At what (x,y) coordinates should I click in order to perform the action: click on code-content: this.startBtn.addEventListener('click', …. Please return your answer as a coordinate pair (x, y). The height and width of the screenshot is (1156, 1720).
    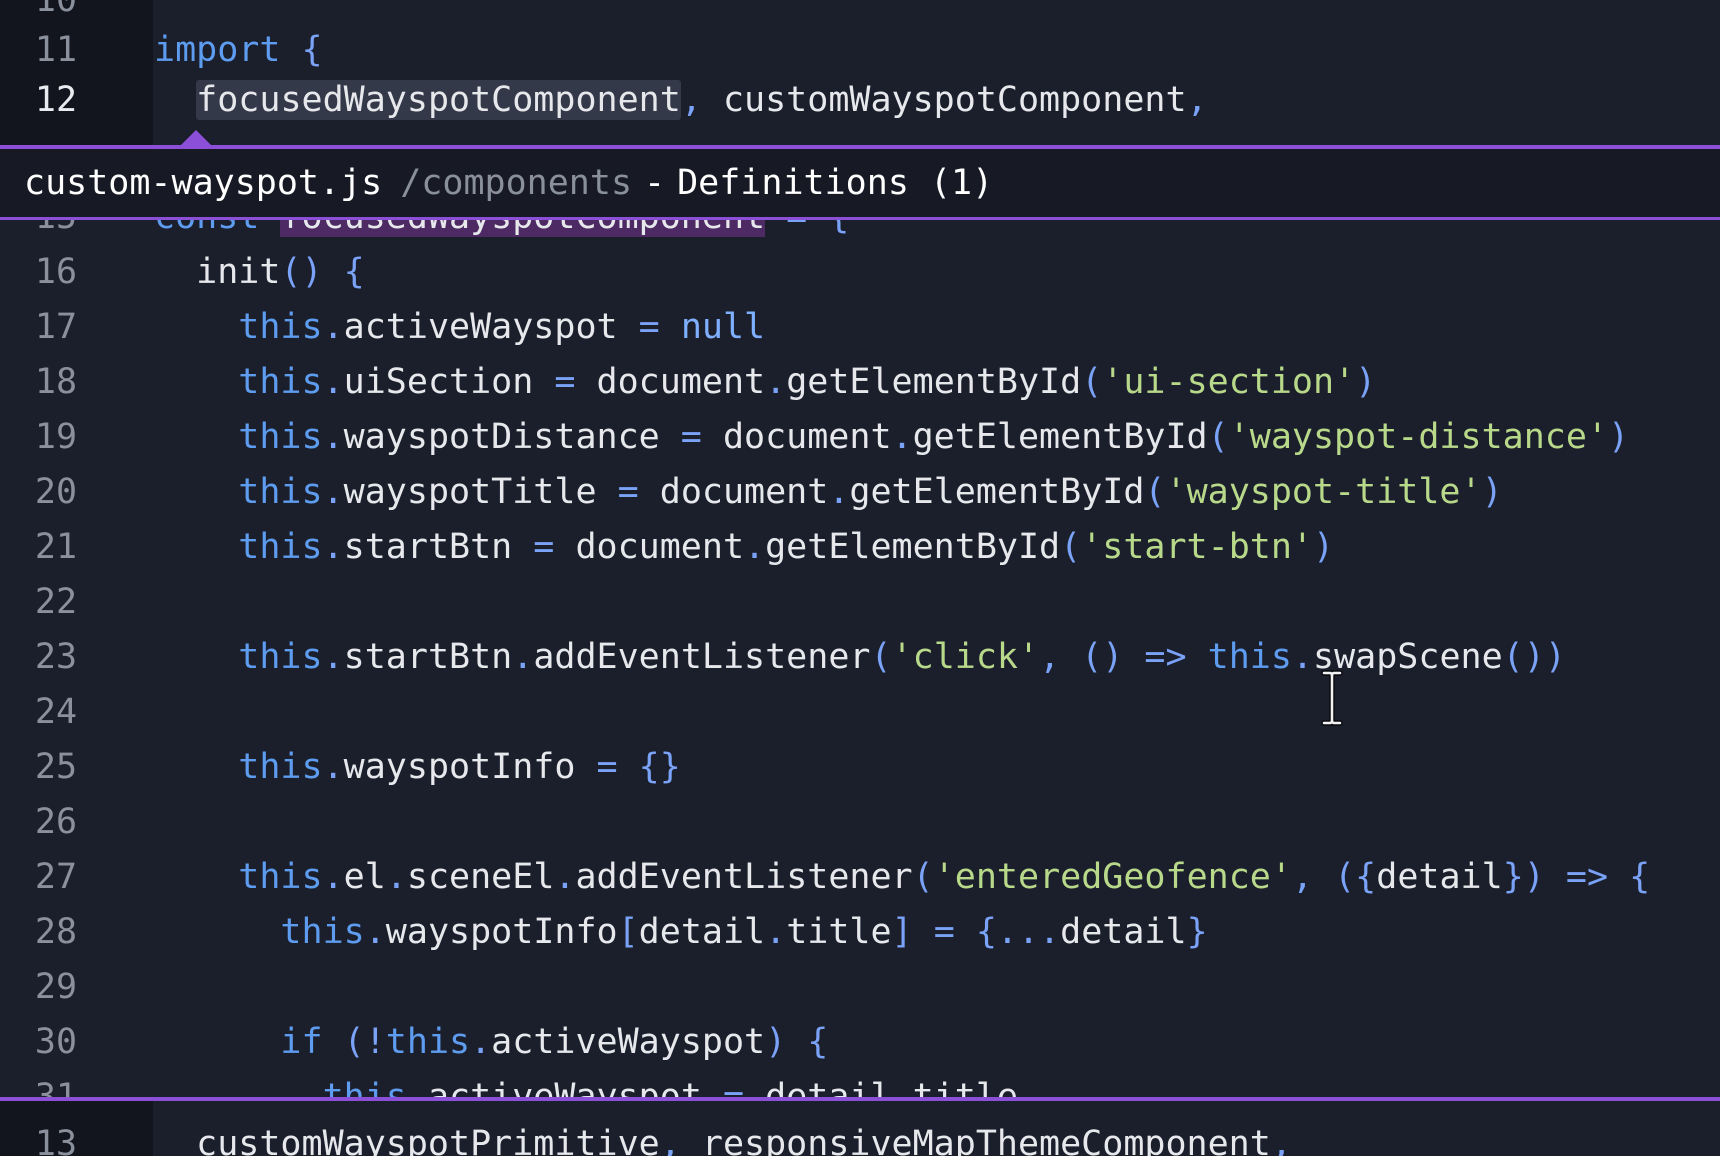
    Looking at the image, I should click on (860, 657).